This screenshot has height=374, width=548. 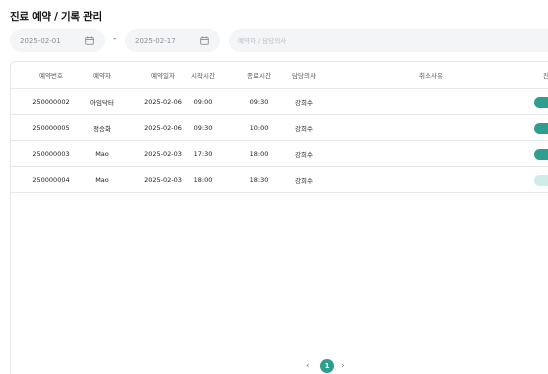 What do you see at coordinates (203, 101) in the screenshot?
I see `cell-start-time: 09:00` at bounding box center [203, 101].